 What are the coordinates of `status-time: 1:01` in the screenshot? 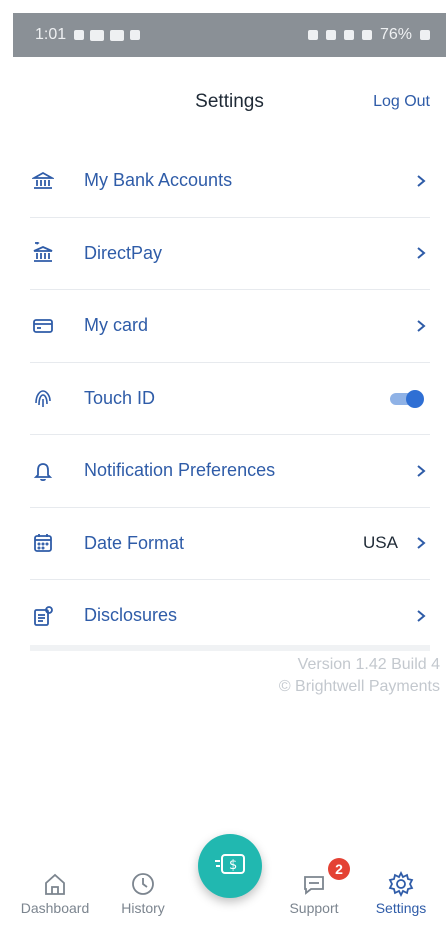 It's located at (51, 34).